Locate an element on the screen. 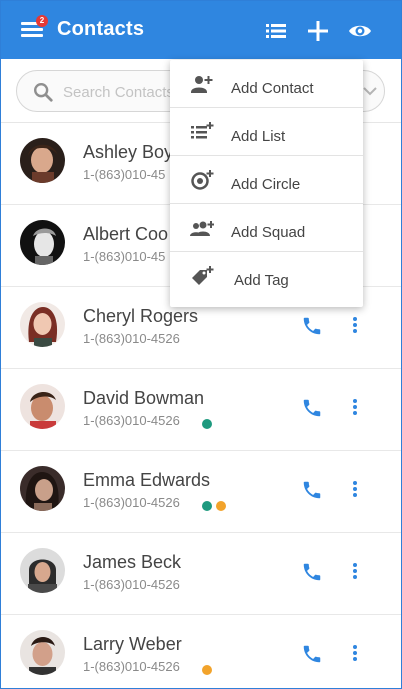 The width and height of the screenshot is (402, 689). contact-name: Larry Weber is located at coordinates (132, 644).